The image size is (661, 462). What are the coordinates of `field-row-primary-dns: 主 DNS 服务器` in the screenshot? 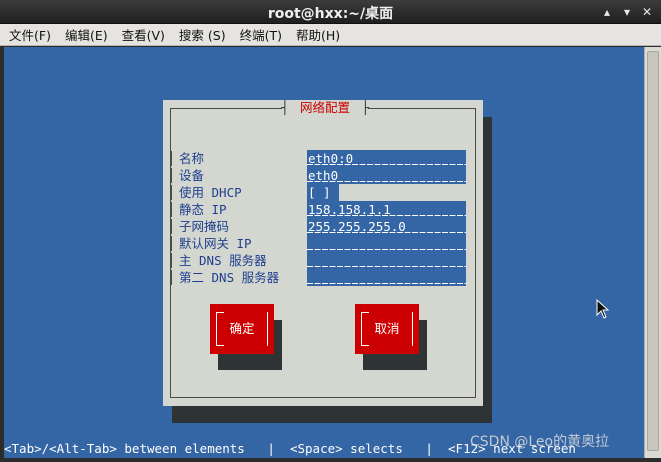 It's located at (323, 260).